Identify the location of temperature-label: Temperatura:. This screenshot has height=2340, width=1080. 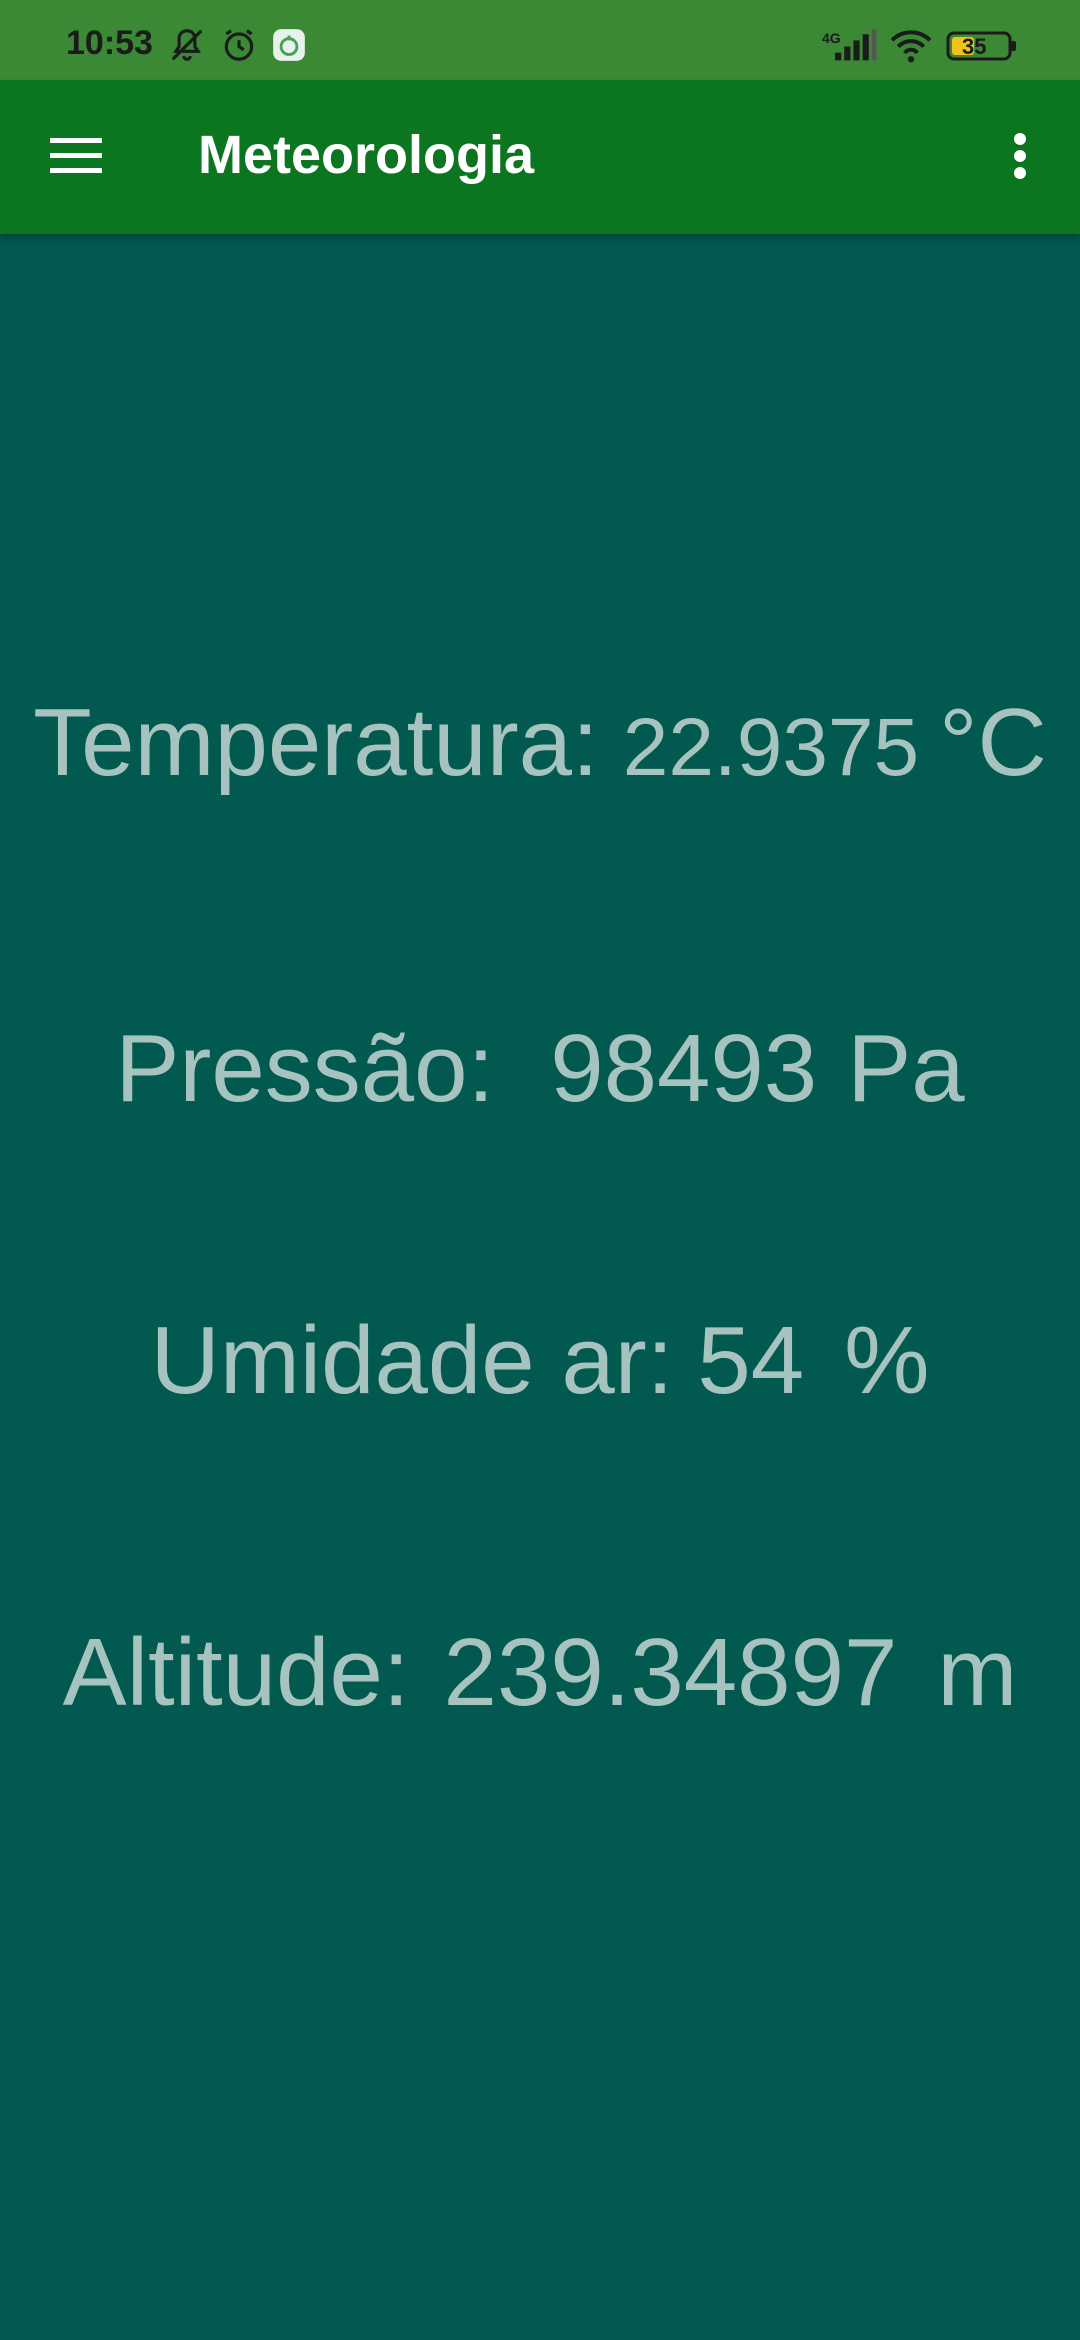
(316, 742).